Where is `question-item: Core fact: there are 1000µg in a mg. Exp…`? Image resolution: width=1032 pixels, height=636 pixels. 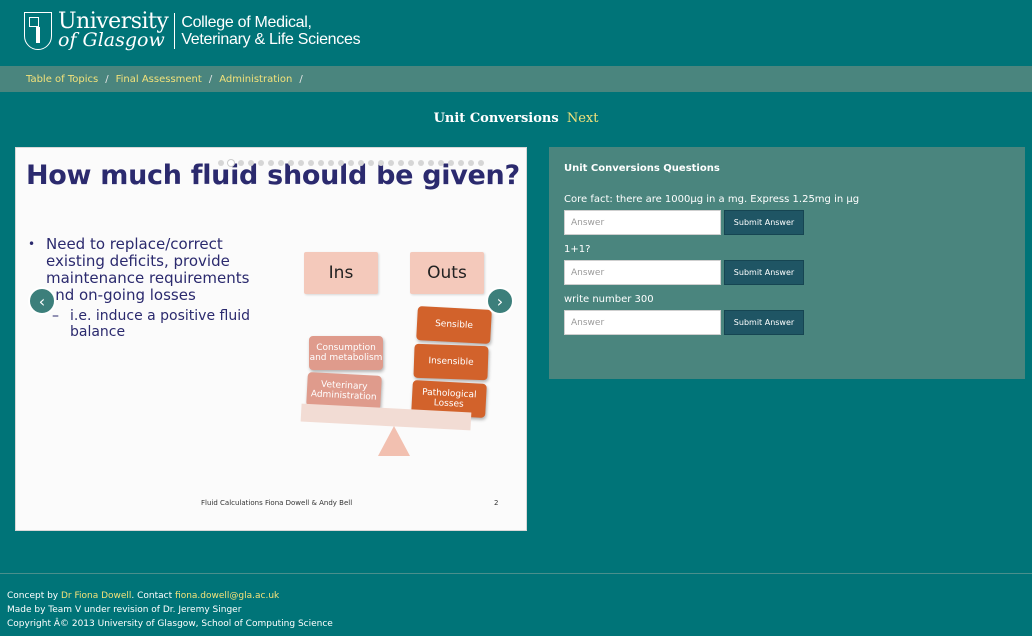
question-item: Core fact: there are 1000µg in a mg. Exp… is located at coordinates (787, 214).